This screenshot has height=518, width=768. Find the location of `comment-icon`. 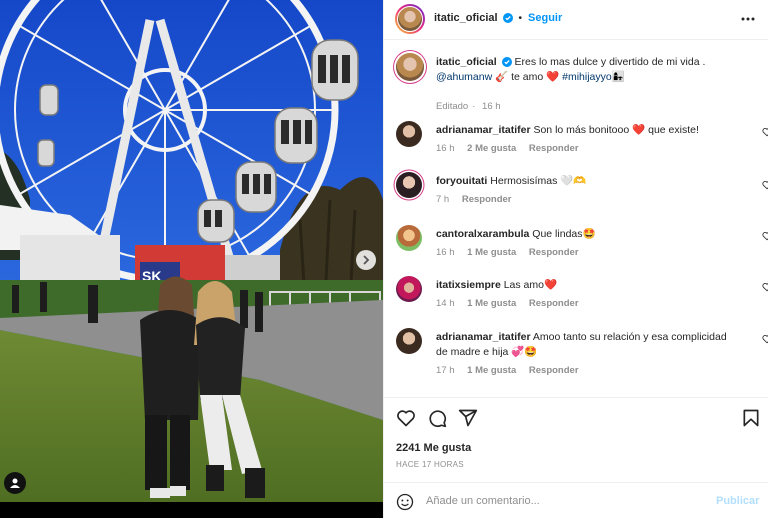

comment-icon is located at coordinates (437, 418).